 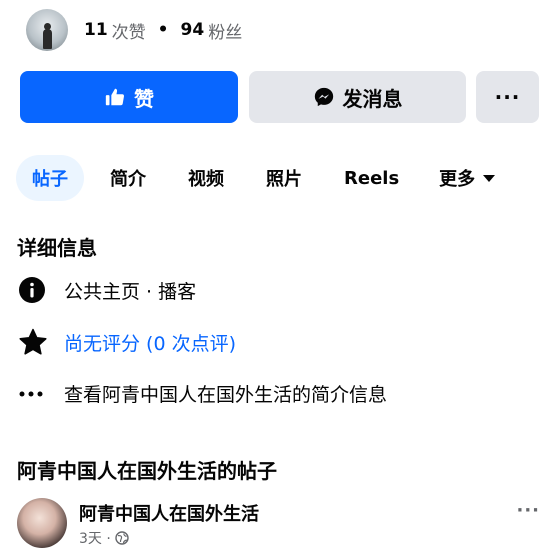 I want to click on tab-videos: 视频, so click(x=206, y=178).